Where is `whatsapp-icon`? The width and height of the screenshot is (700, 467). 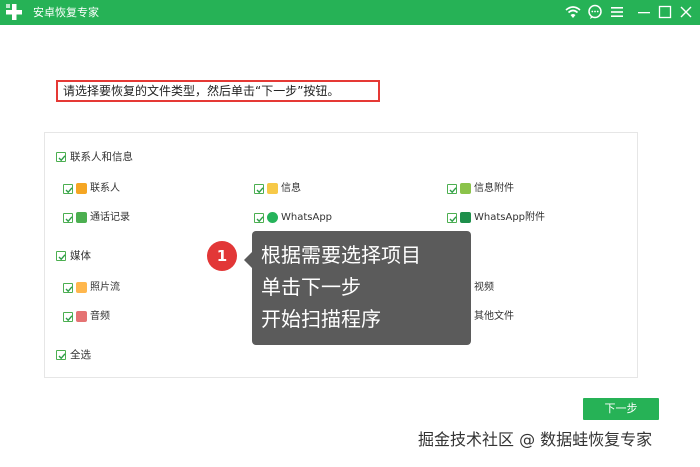 whatsapp-icon is located at coordinates (272, 217).